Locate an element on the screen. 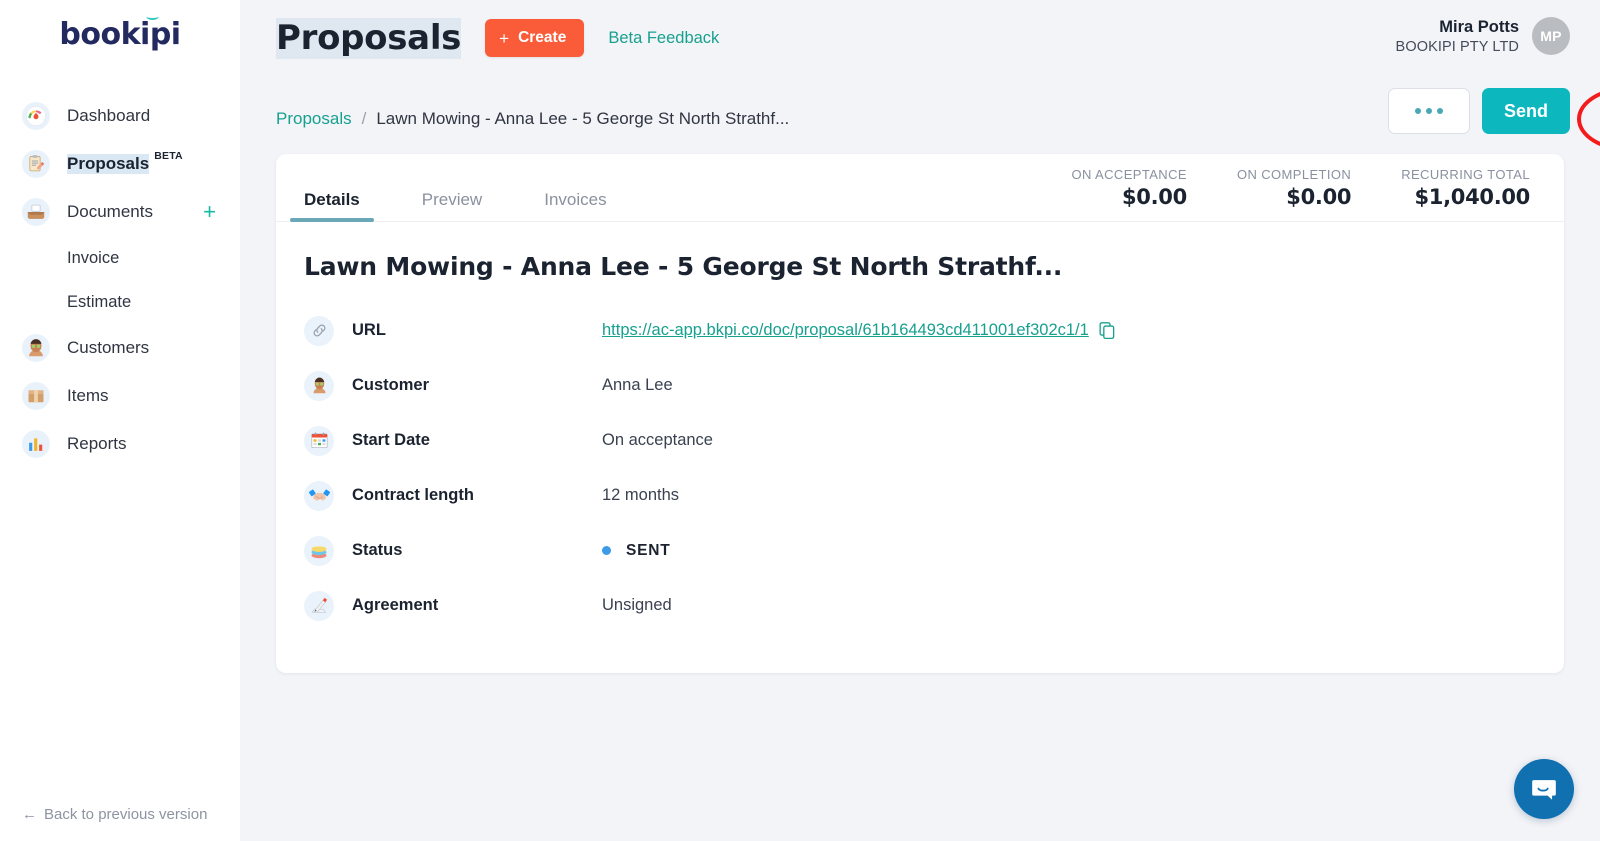 The height and width of the screenshot is (841, 1600). avatar: MP is located at coordinates (1551, 36).